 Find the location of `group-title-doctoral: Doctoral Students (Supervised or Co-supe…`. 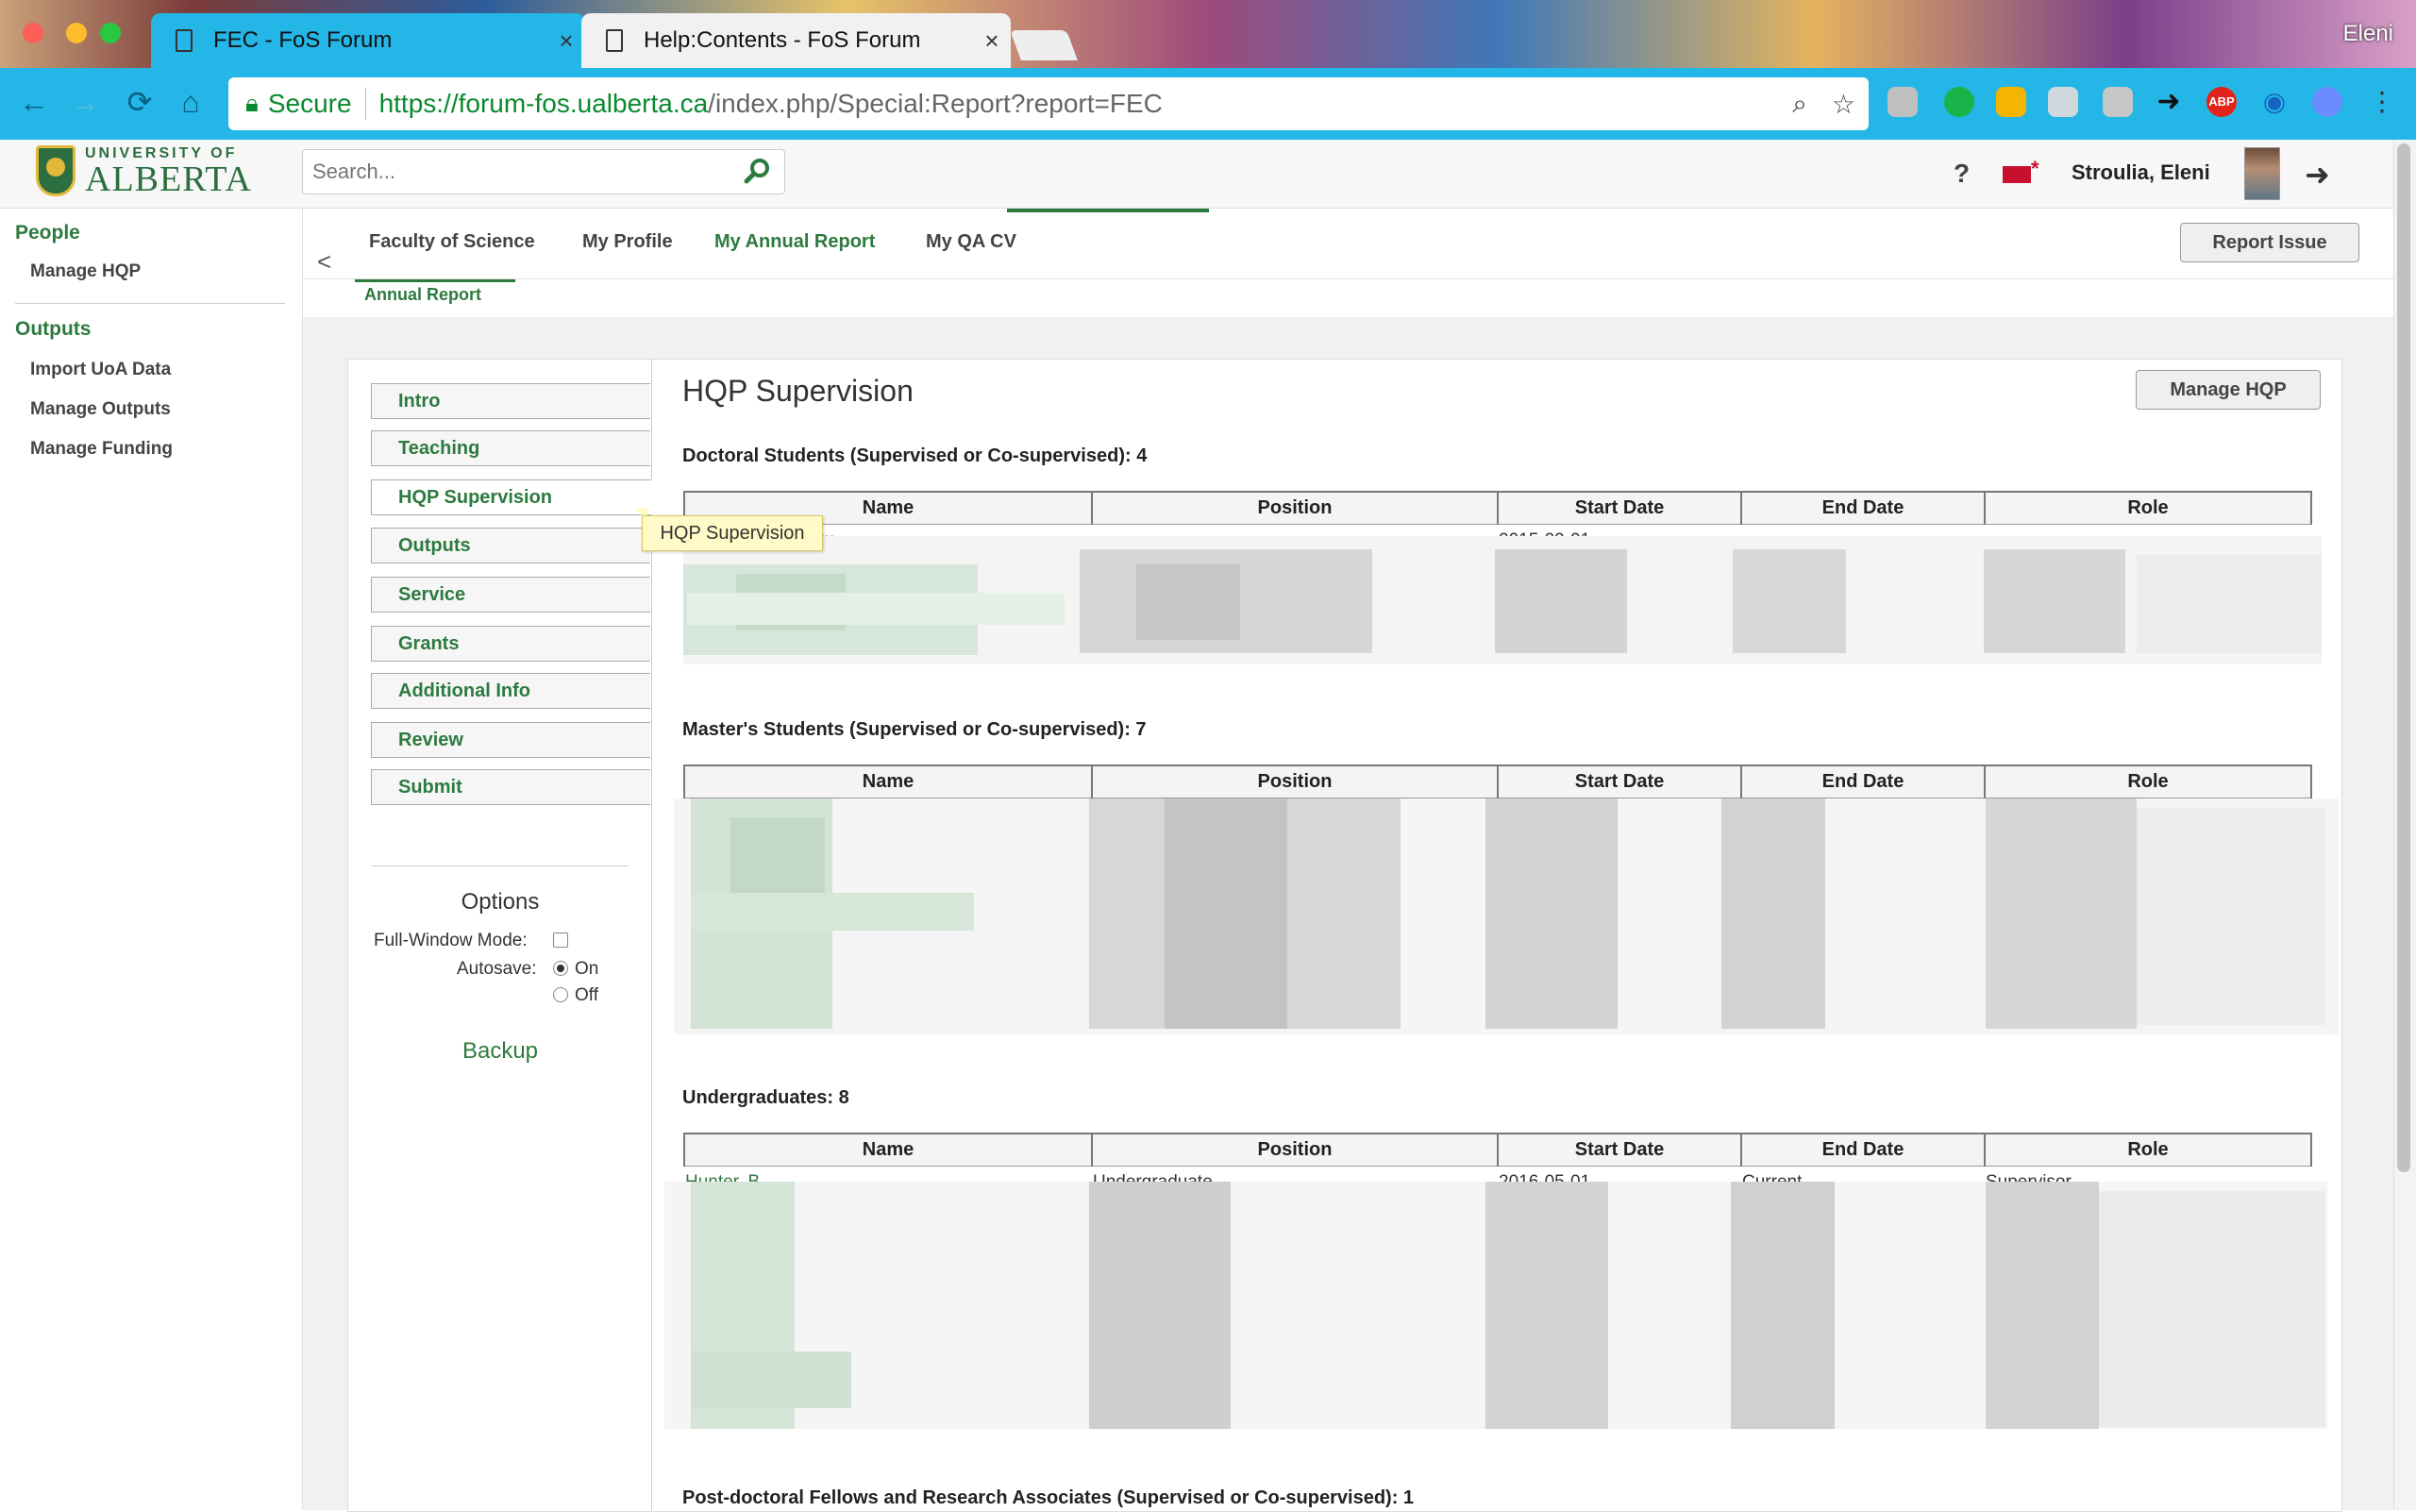

group-title-doctoral: Doctoral Students (Supervised or Co-supe… is located at coordinates (915, 455).